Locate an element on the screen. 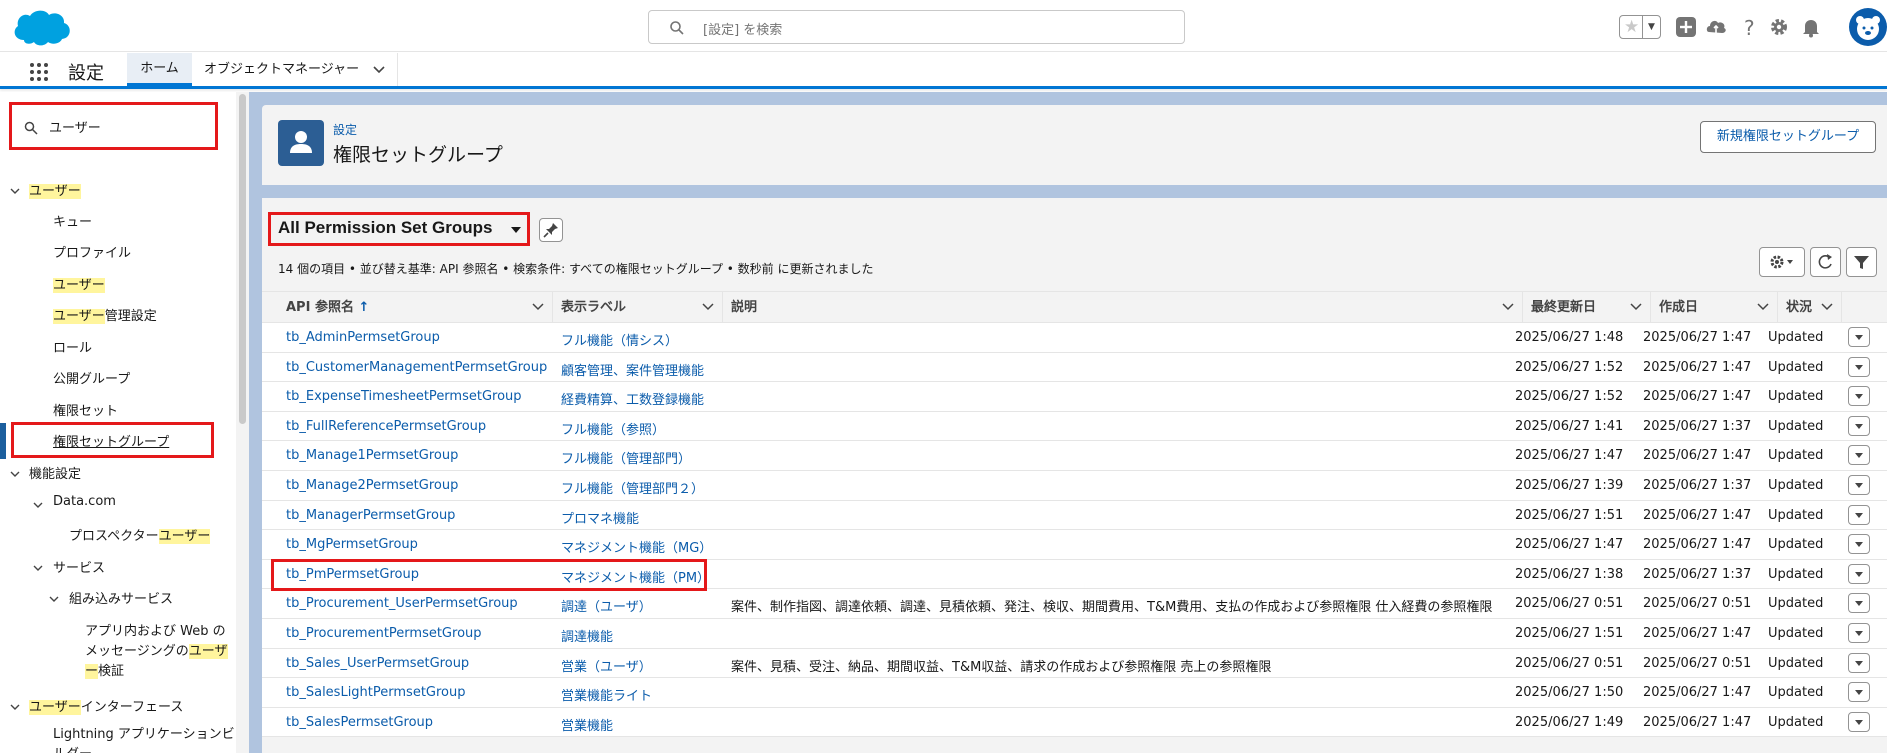 The height and width of the screenshot is (753, 1887). cell-label: マネジメント機能（MG） is located at coordinates (636, 546).